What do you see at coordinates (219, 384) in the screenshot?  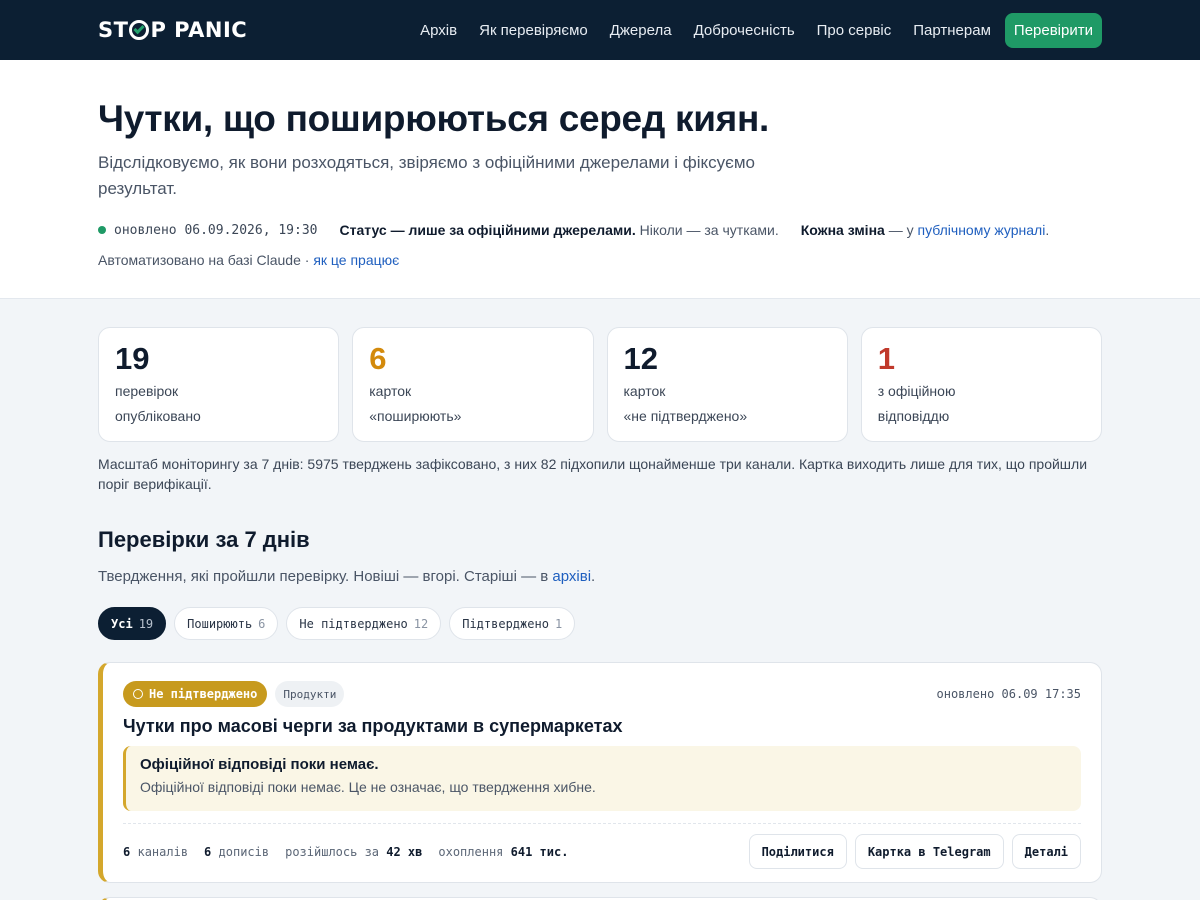 I see `stat-card-published: 19 перевірок опубліковано` at bounding box center [219, 384].